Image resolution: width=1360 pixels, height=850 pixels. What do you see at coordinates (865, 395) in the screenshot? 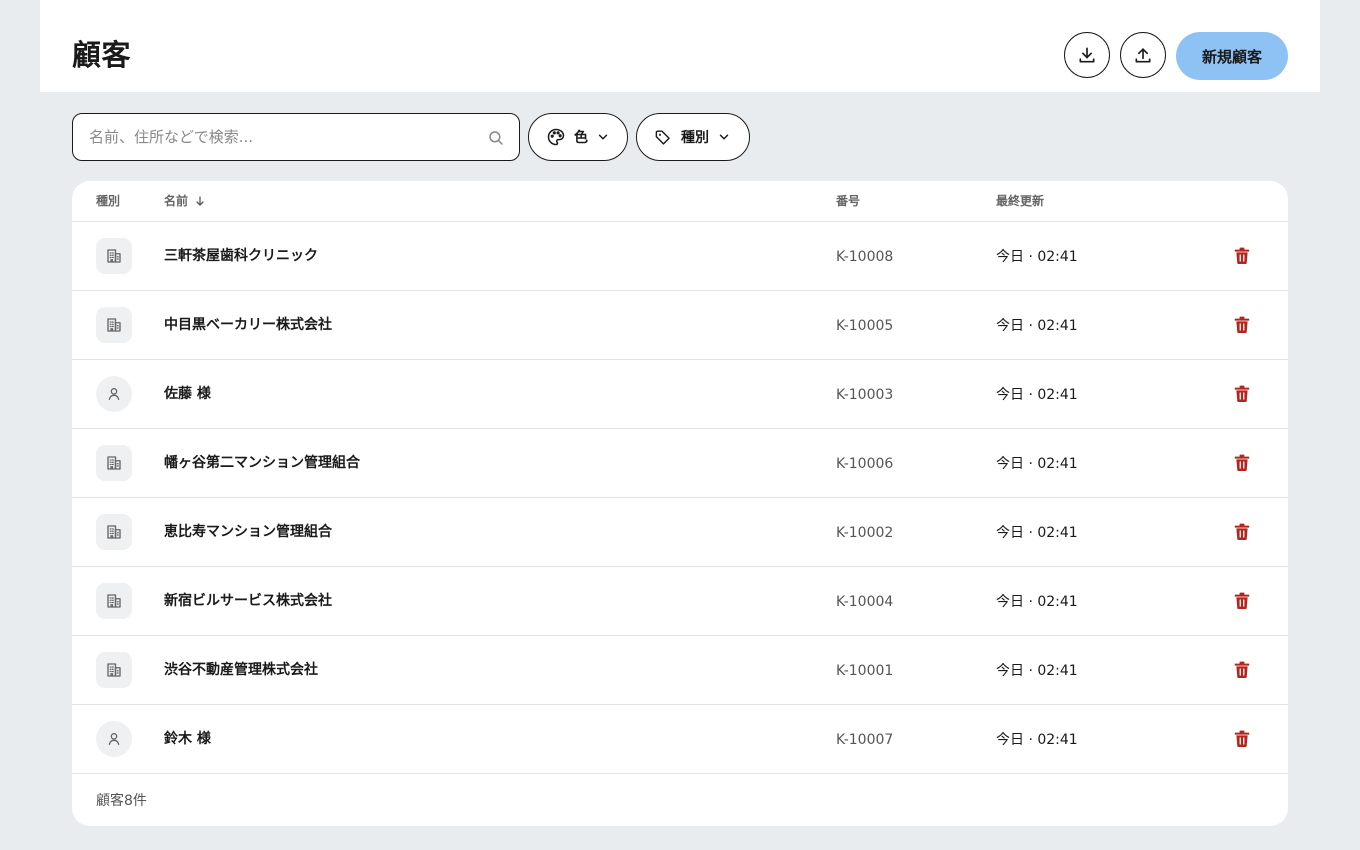
I see `customer-number: K-10003` at bounding box center [865, 395].